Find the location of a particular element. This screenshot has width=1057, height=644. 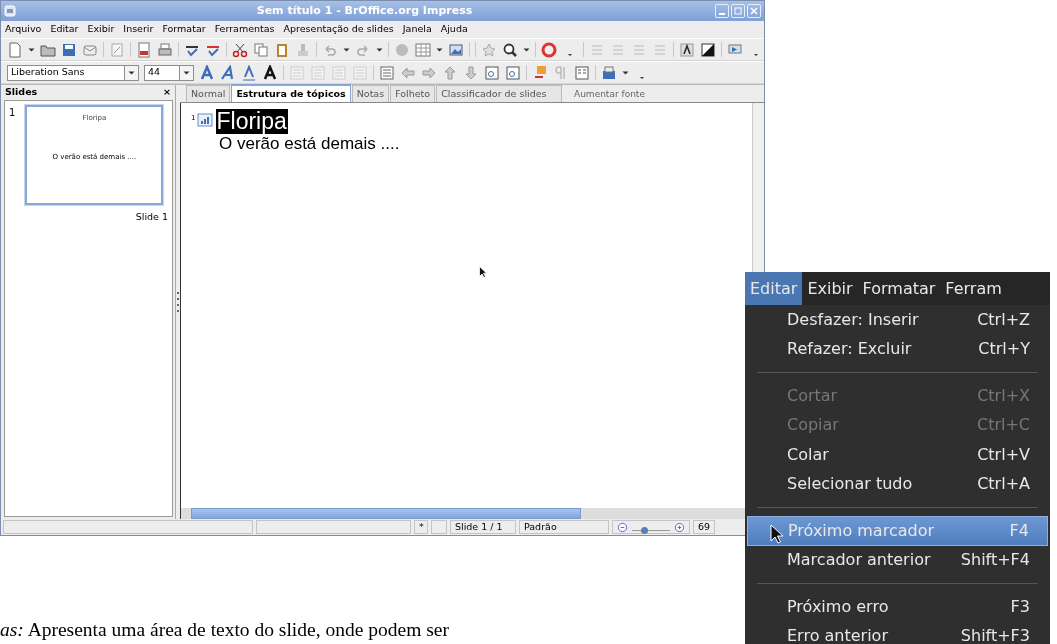

view-tab: Notas is located at coordinates (370, 93).